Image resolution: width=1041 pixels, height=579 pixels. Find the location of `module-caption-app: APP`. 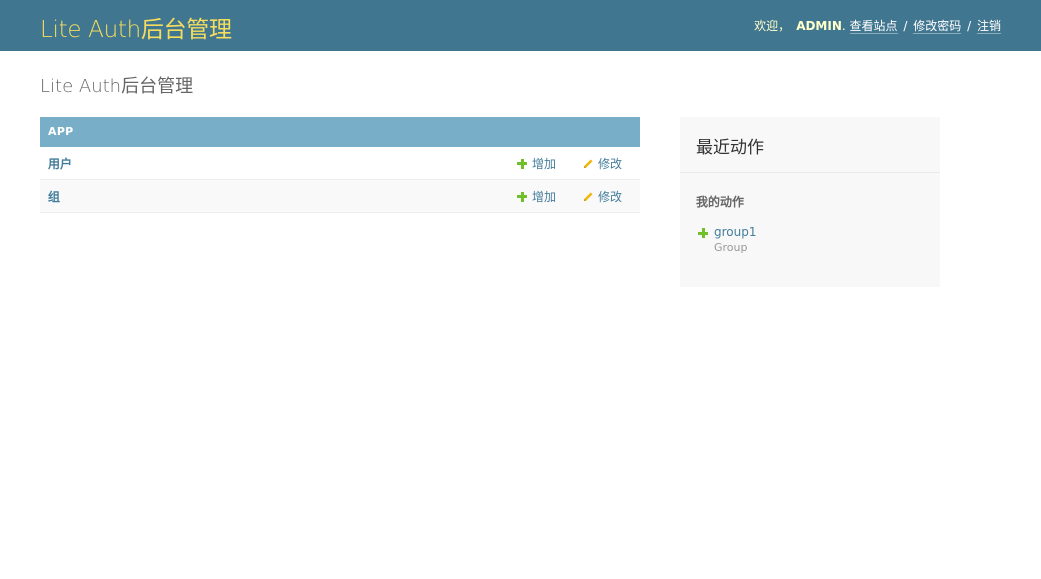

module-caption-app: APP is located at coordinates (340, 132).